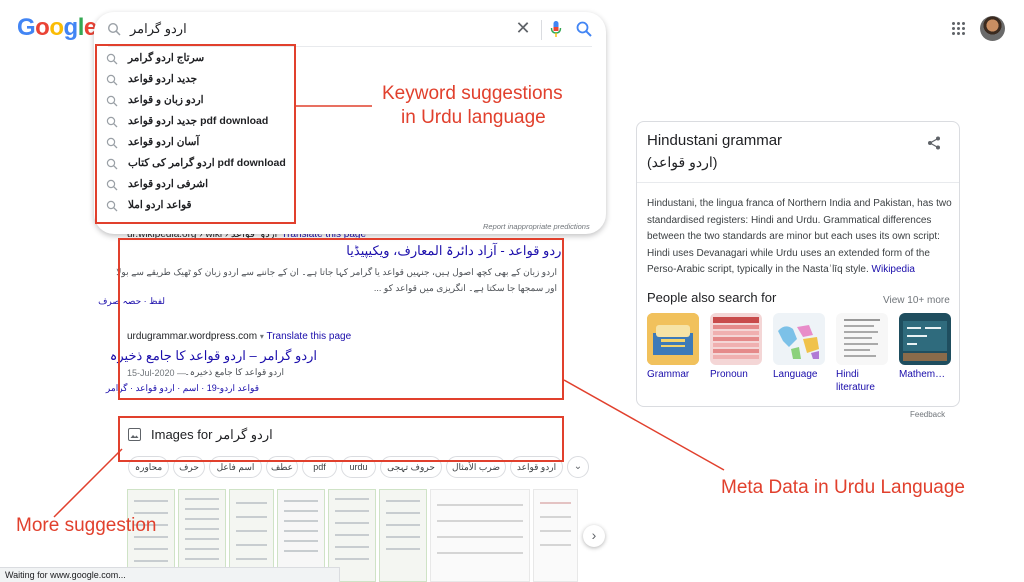 The width and height of the screenshot is (1024, 582). What do you see at coordinates (536, 226) in the screenshot?
I see `report-predictions-link: Report inappropriate predictions` at bounding box center [536, 226].